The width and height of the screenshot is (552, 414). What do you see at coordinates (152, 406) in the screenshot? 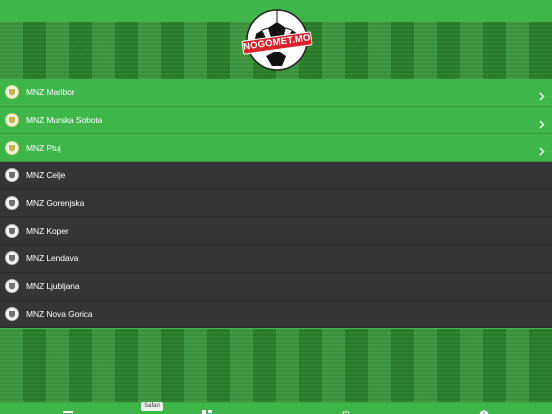
I see `safari-tooltip: Safari` at bounding box center [152, 406].